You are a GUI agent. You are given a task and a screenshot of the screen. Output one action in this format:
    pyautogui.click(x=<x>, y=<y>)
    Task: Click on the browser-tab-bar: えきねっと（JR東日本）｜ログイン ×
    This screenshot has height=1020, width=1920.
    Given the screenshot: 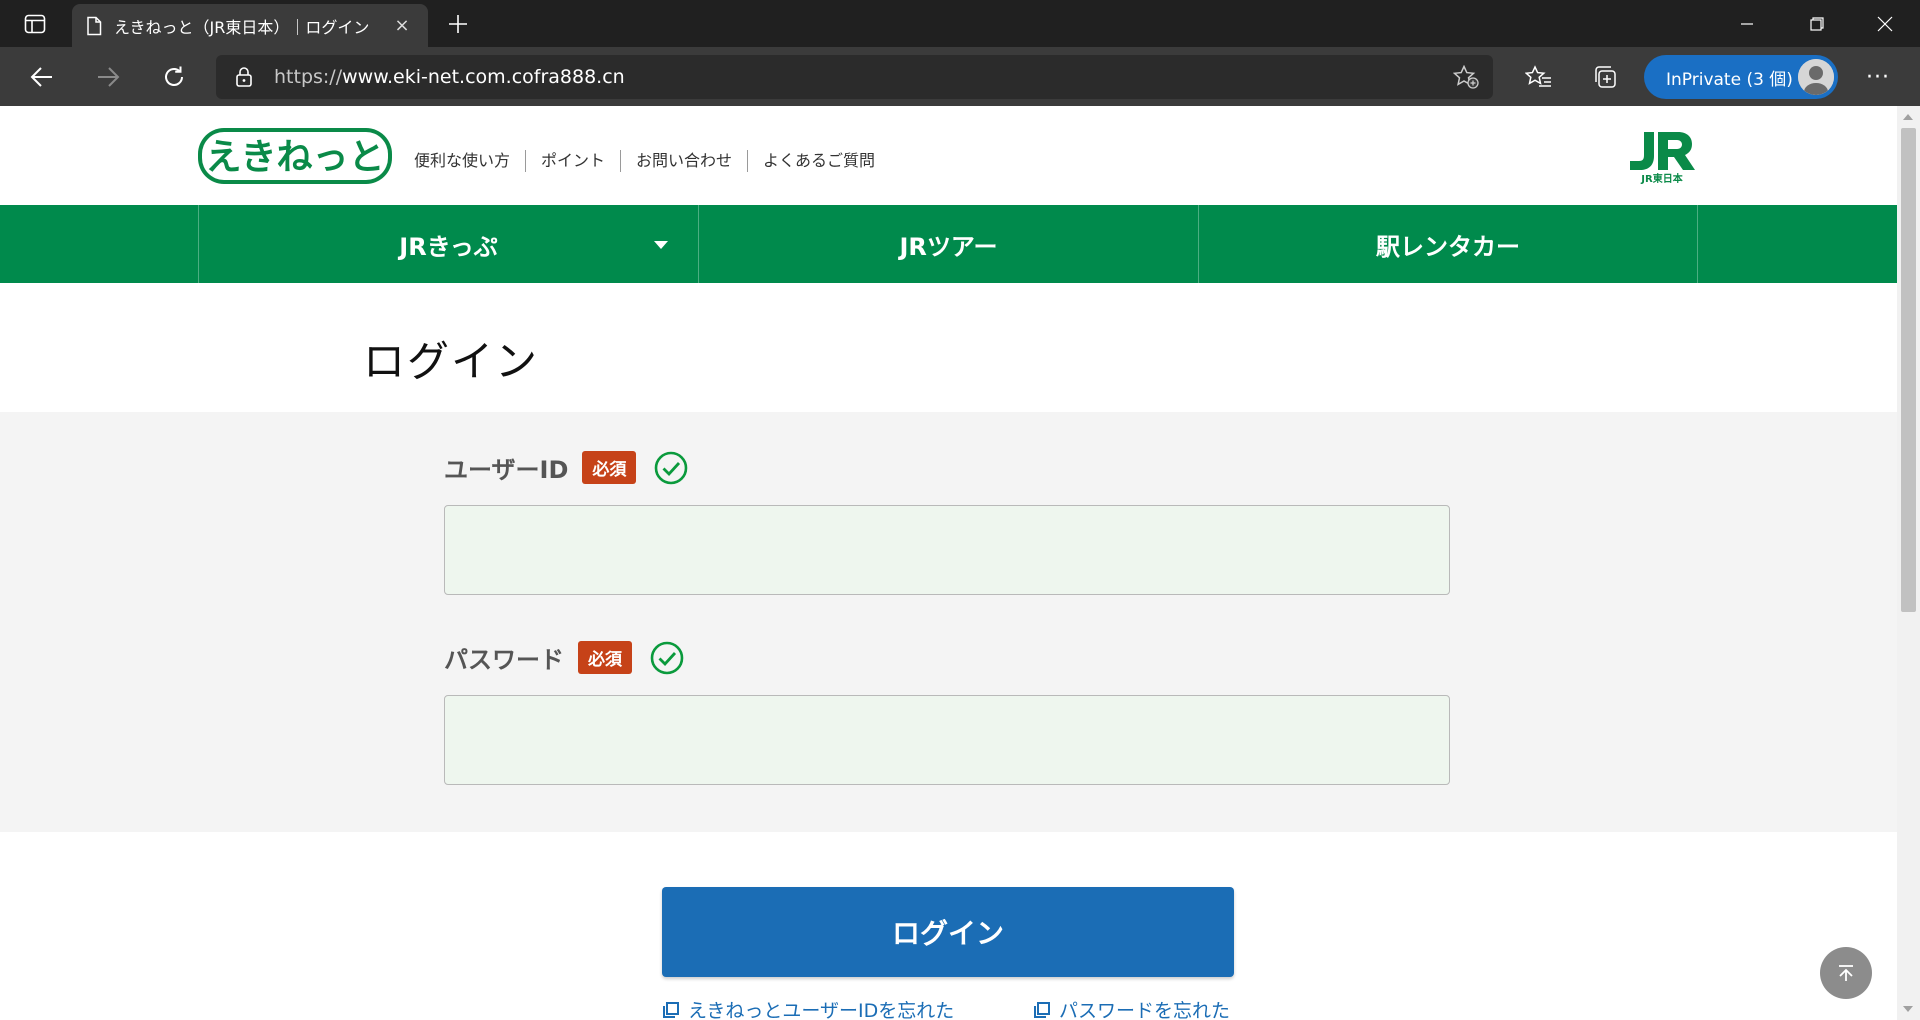 What is the action you would take?
    pyautogui.click(x=960, y=23)
    